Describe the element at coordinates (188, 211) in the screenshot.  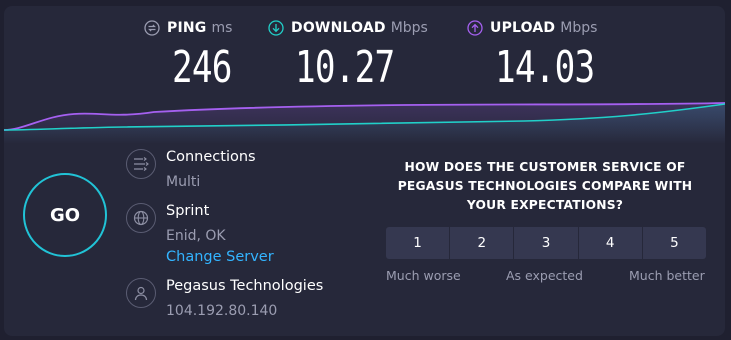
I see `server-isp: Sprint` at that location.